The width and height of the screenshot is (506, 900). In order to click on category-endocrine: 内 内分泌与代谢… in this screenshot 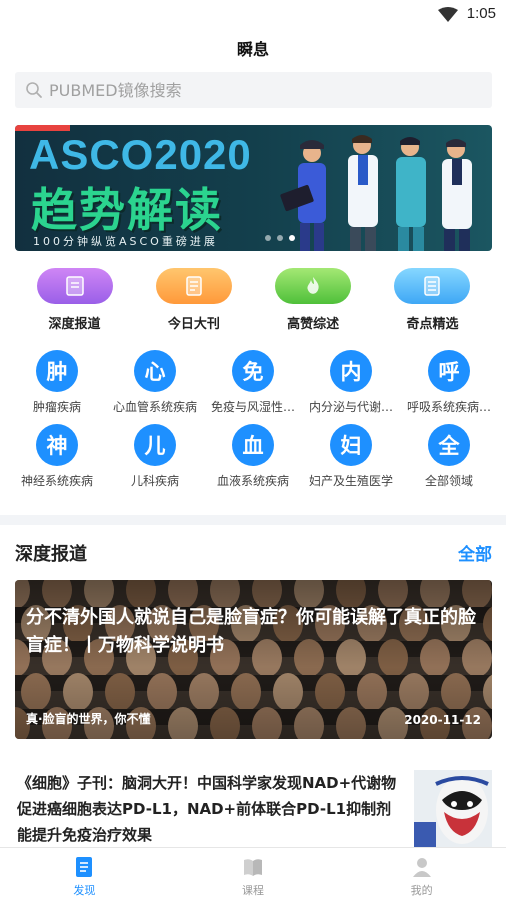, I will do `click(351, 387)`.